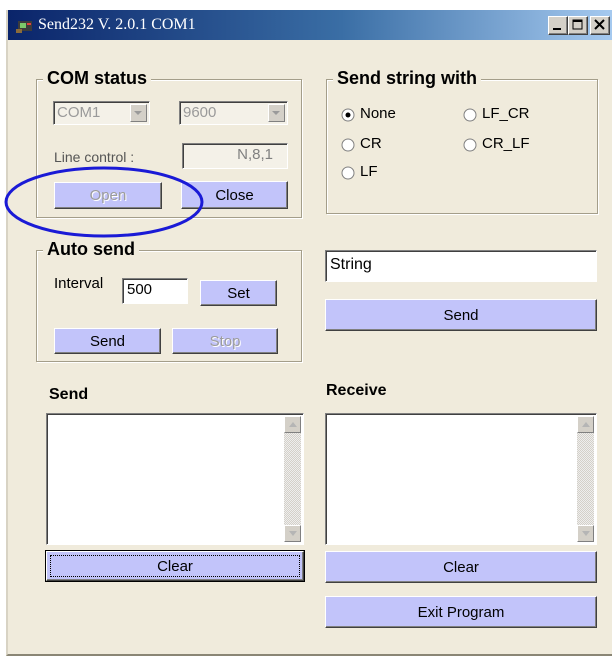 This screenshot has width=612, height=658. I want to click on maximize-icon, so click(577, 24).